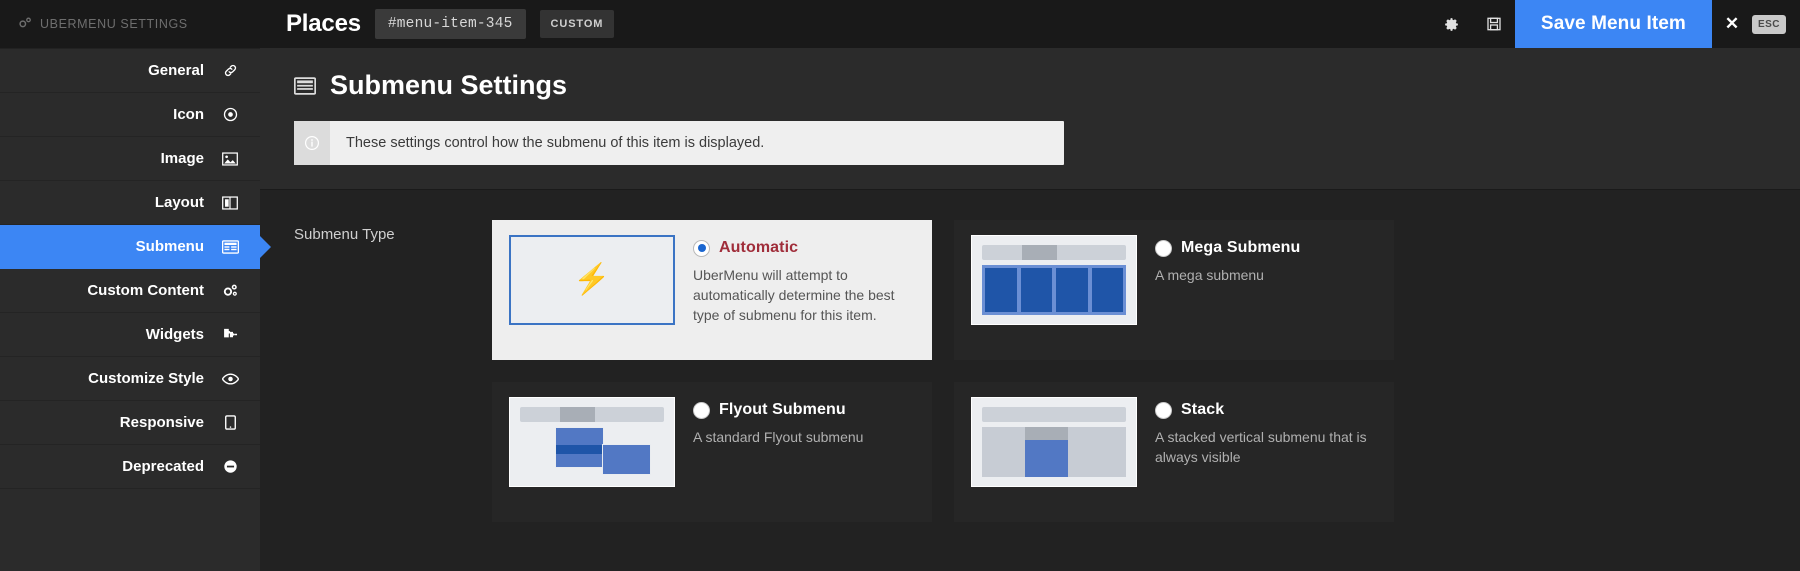 The image size is (1800, 571). Describe the element at coordinates (1732, 24) in the screenshot. I see `close-icon: ✕` at that location.